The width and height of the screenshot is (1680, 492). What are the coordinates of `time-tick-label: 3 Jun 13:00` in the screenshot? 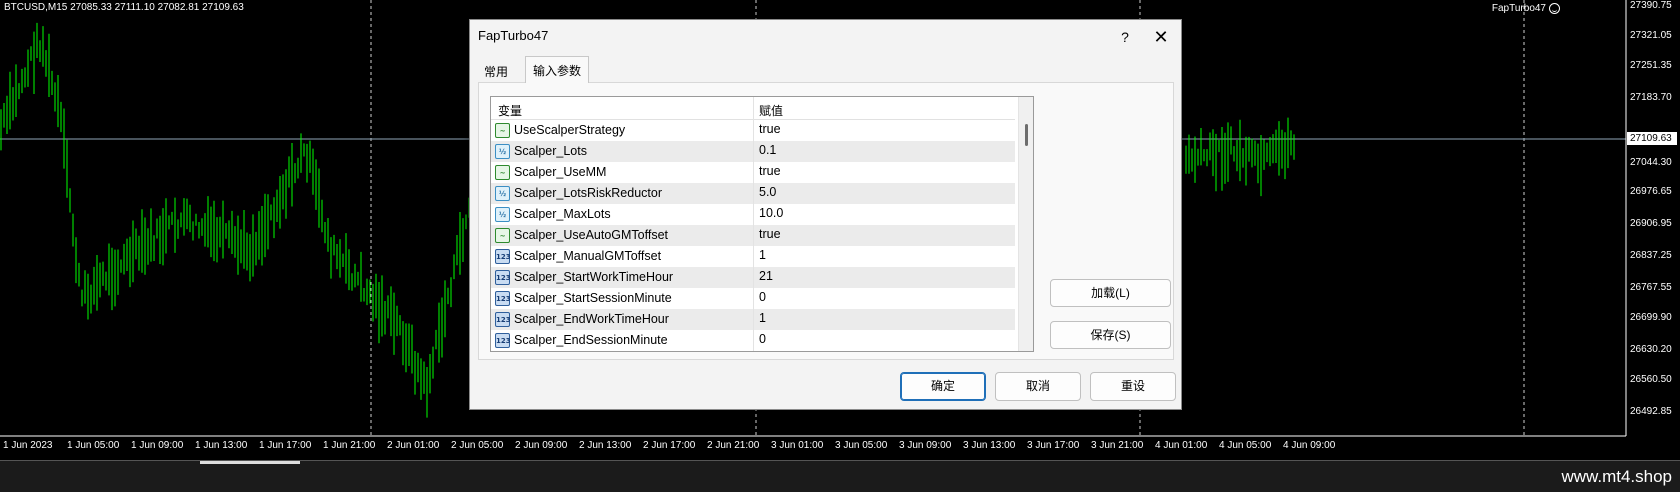 It's located at (989, 445).